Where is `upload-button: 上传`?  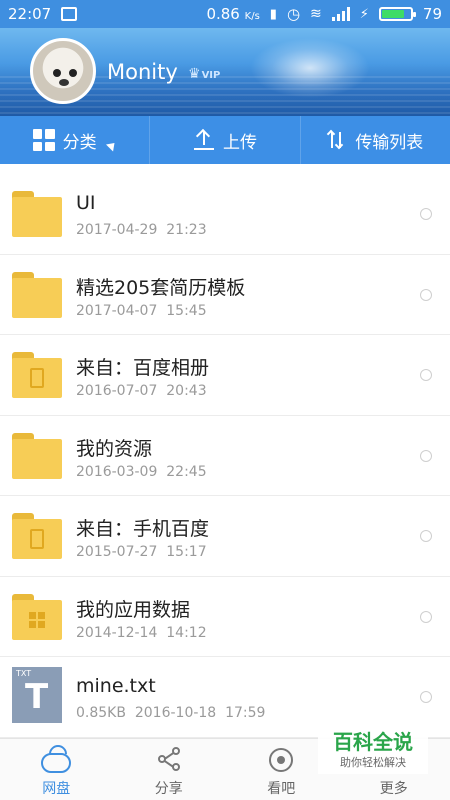
upload-button: 上传 is located at coordinates (224, 140).